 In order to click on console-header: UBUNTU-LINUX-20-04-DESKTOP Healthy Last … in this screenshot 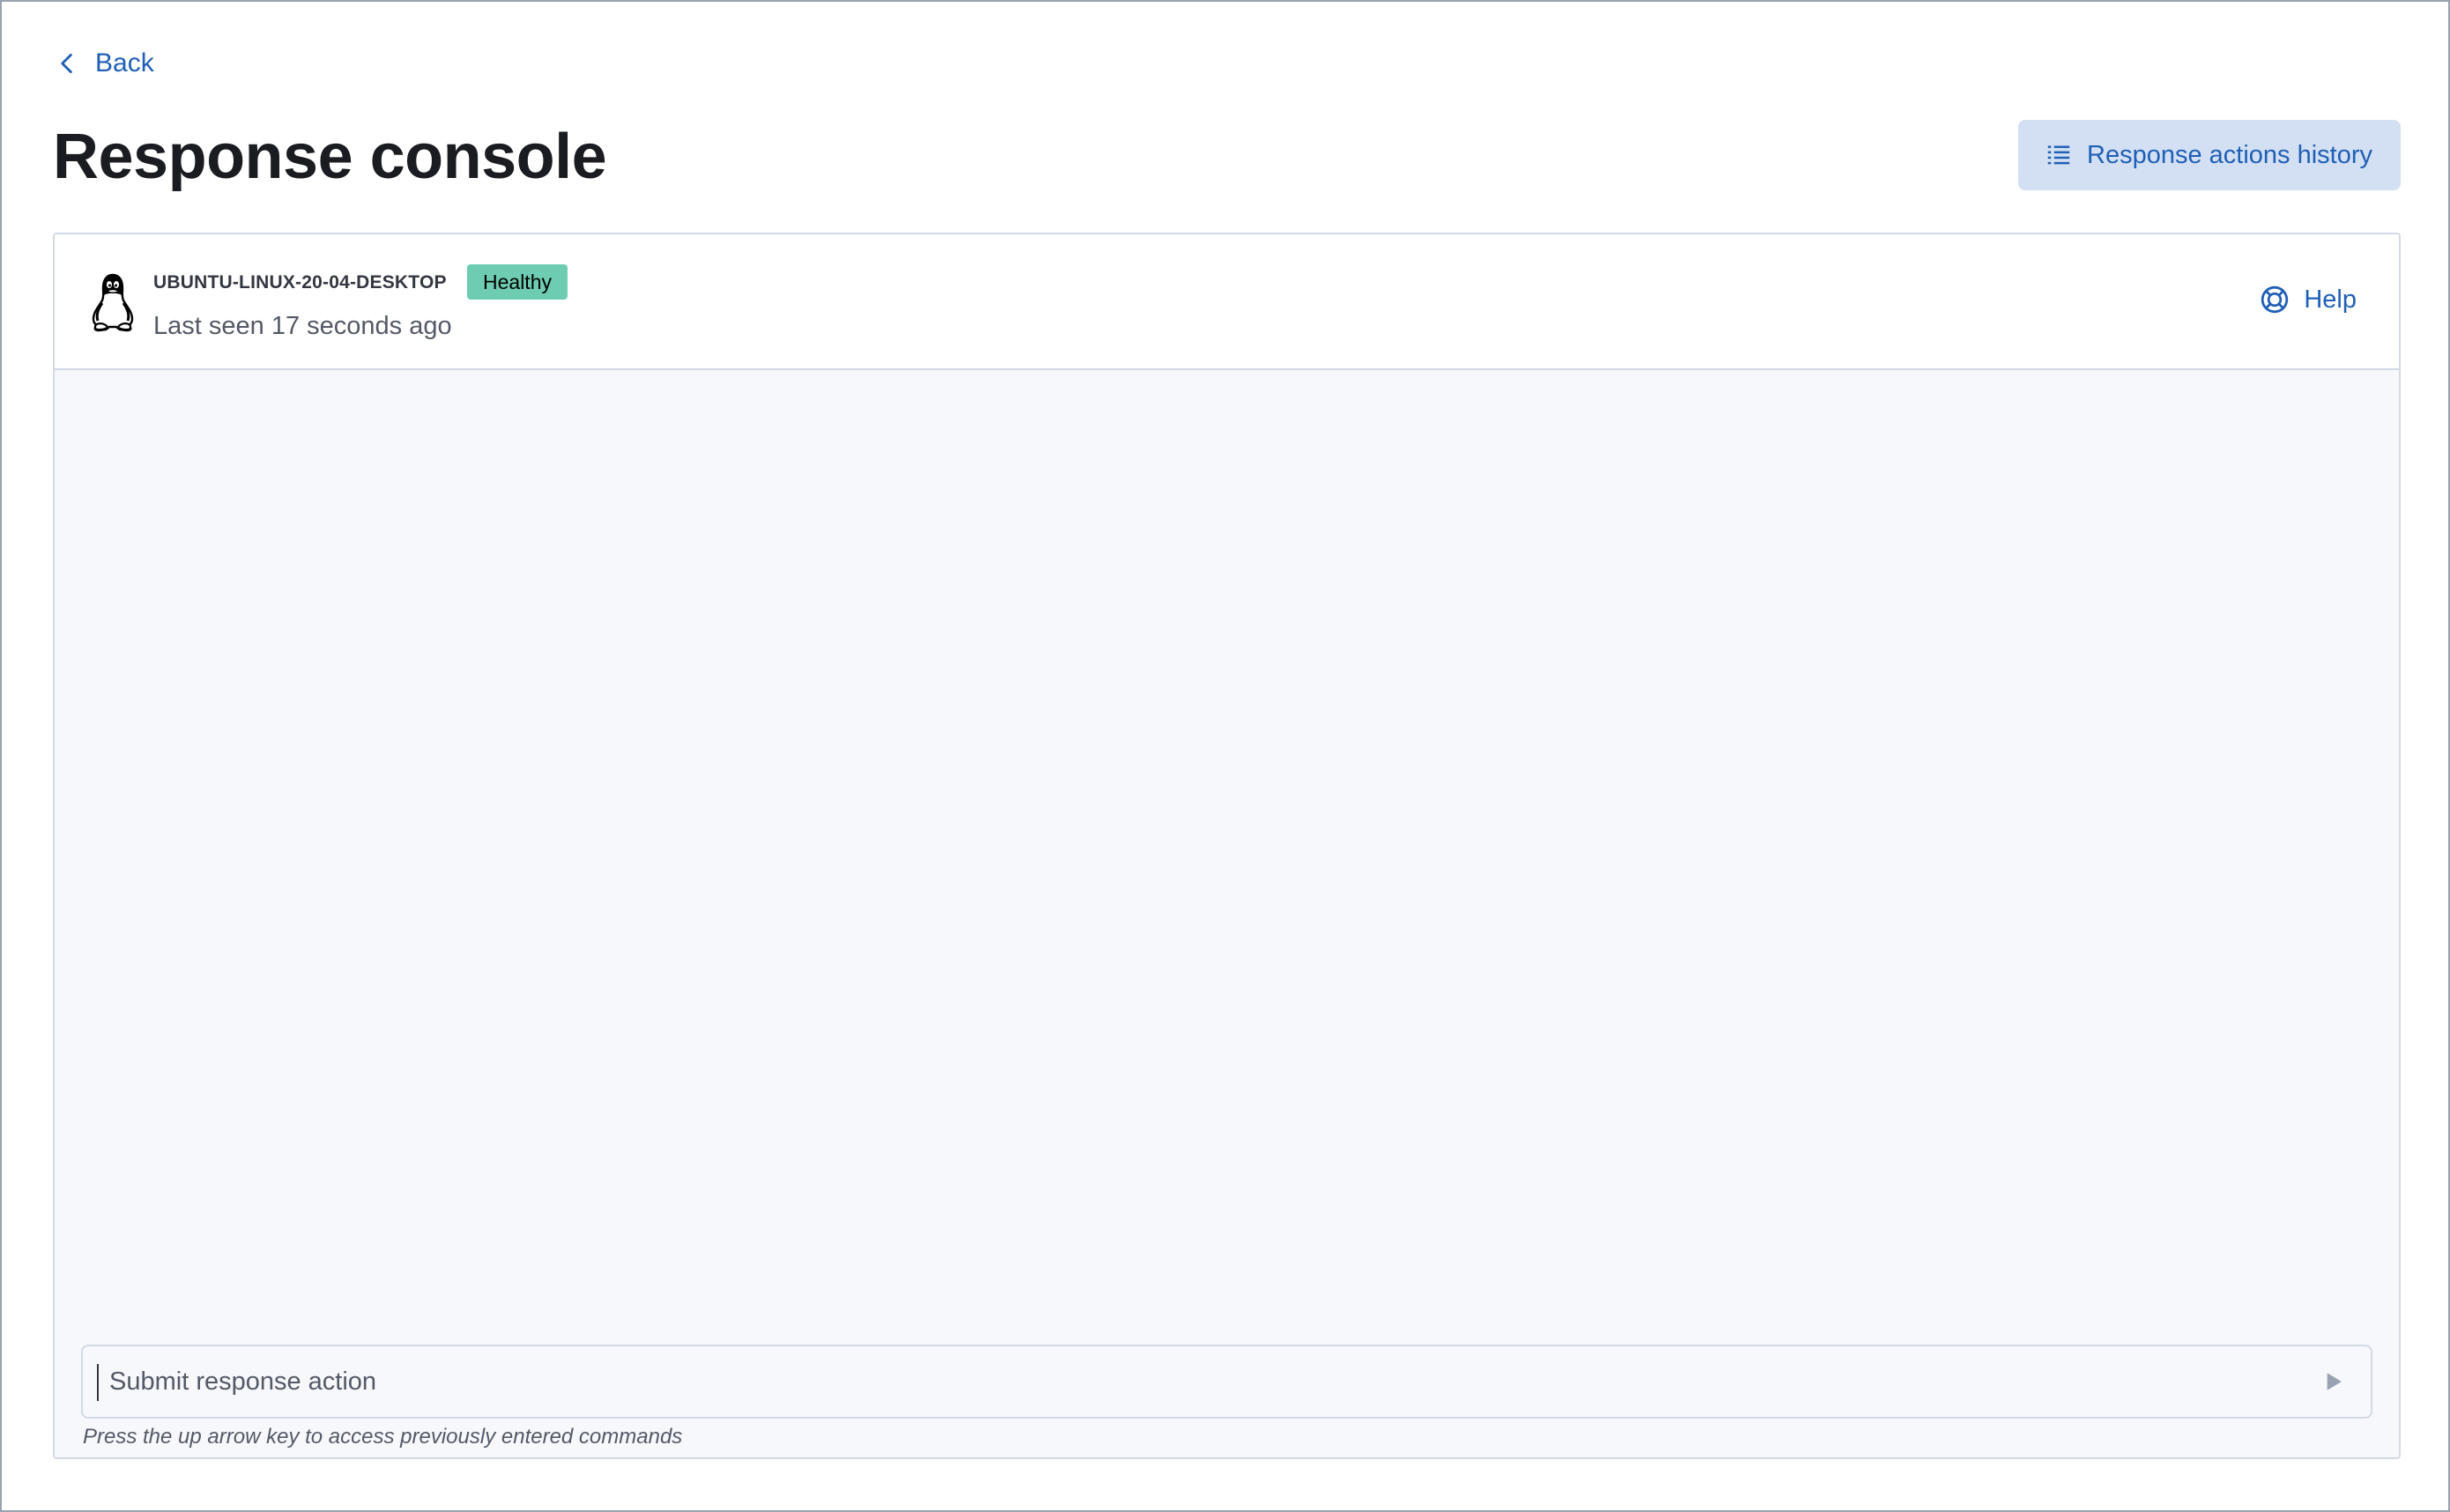, I will do `click(1227, 302)`.